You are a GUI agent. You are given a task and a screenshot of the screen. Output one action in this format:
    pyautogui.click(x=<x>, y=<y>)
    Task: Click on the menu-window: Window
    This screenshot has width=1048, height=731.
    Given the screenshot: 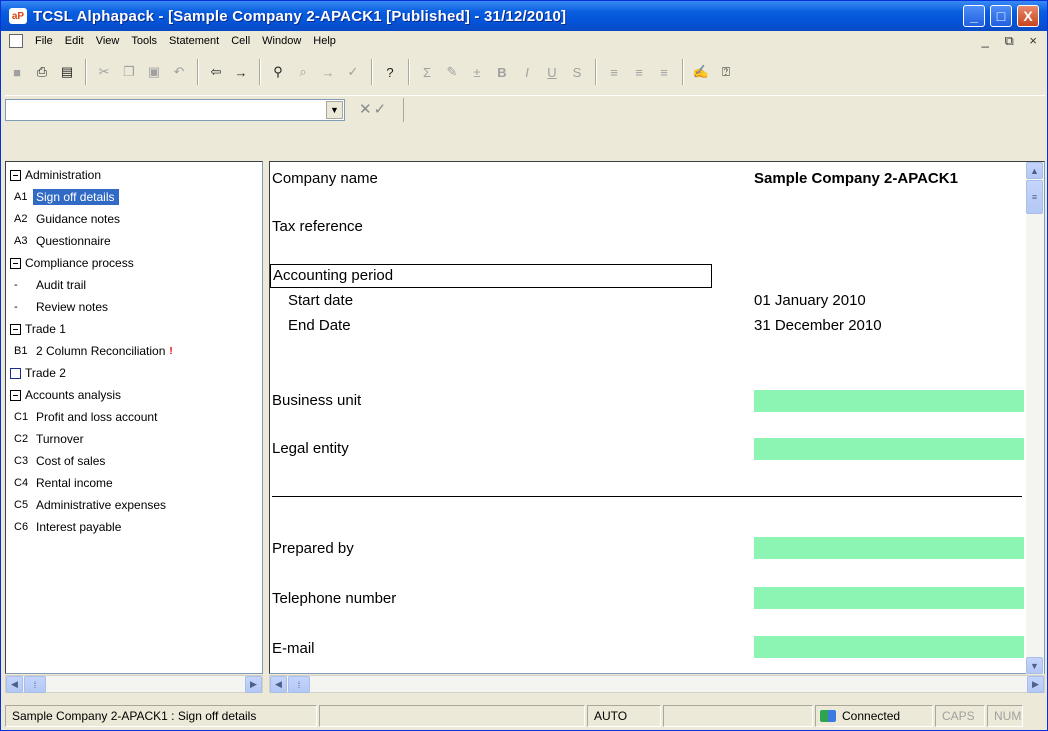 What is the action you would take?
    pyautogui.click(x=281, y=41)
    